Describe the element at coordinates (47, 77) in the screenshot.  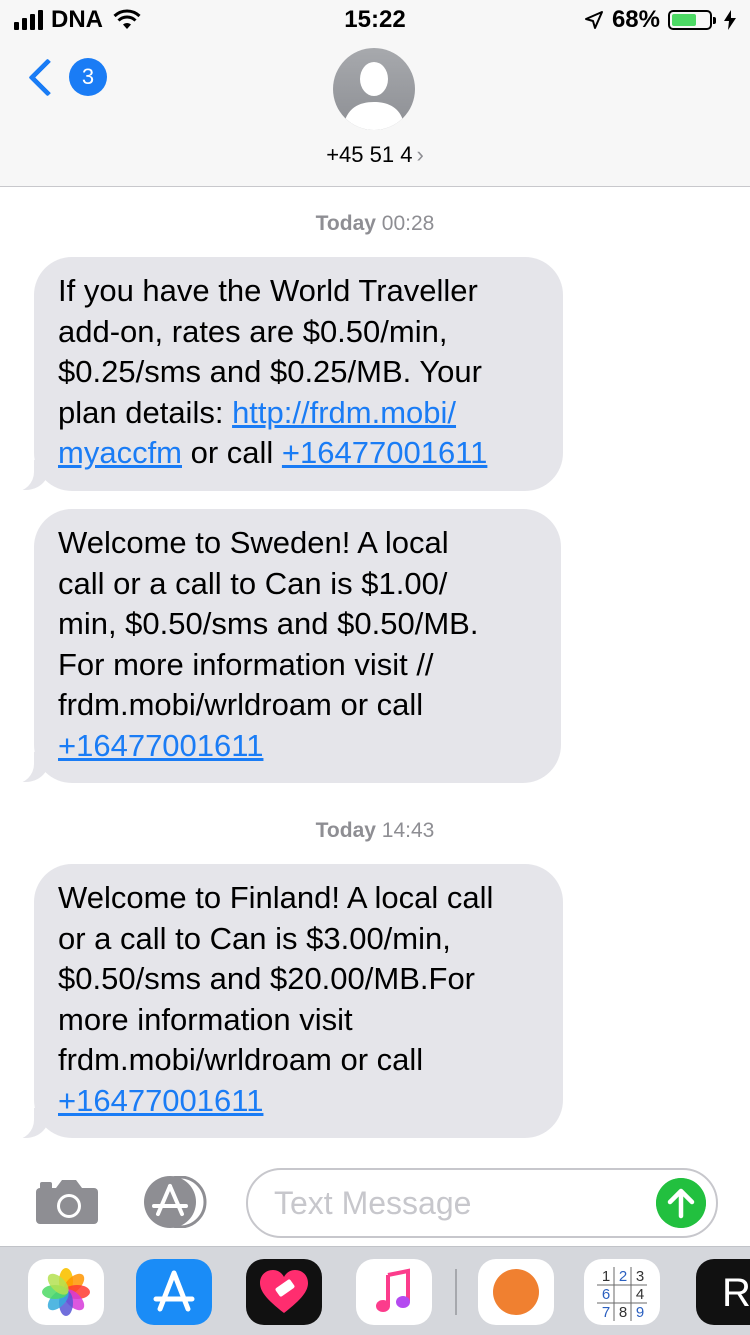
I see `back-chevron-icon` at that location.